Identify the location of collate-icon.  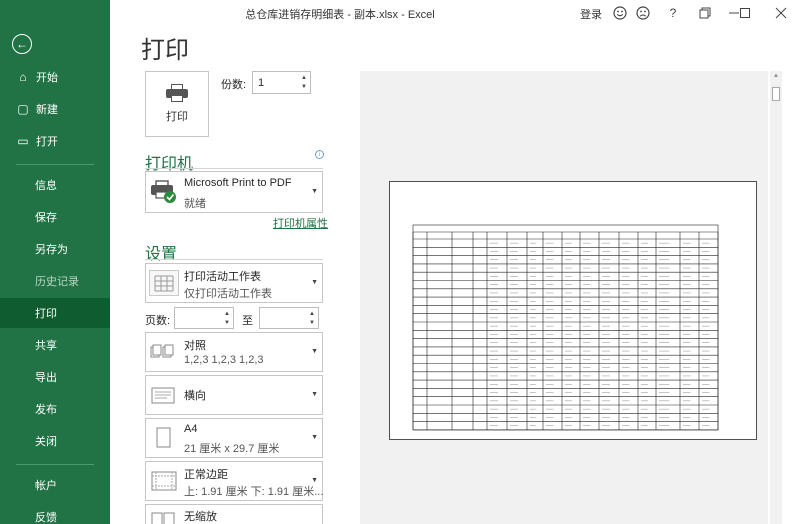
(164, 352).